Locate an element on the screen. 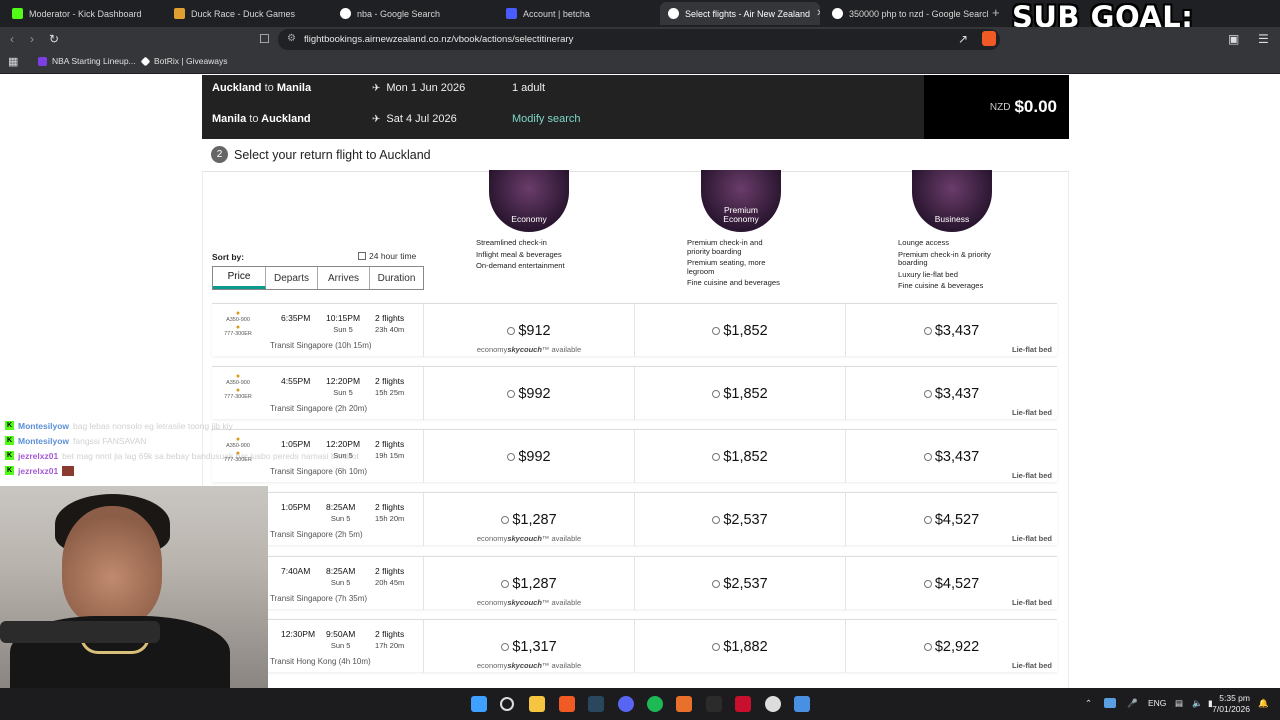 Image resolution: width=1280 pixels, height=720 pixels. calculator-icon is located at coordinates (802, 704).